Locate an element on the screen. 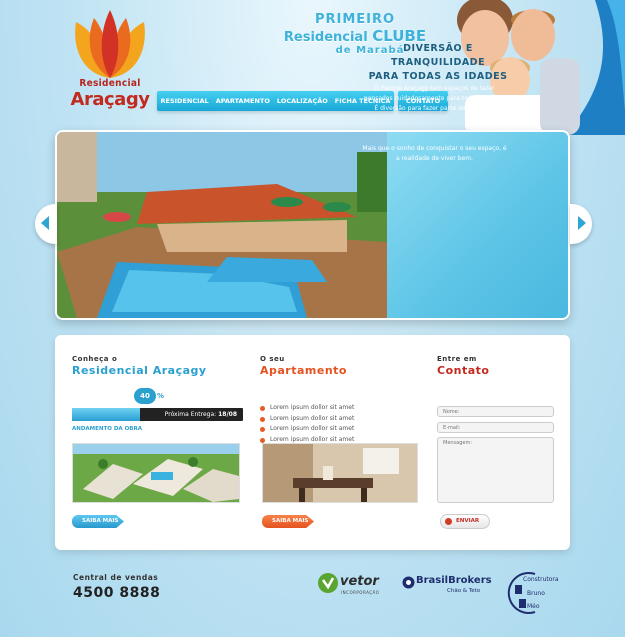 Image resolution: width=625 pixels, height=637 pixels. apartment-interior-image is located at coordinates (340, 473).